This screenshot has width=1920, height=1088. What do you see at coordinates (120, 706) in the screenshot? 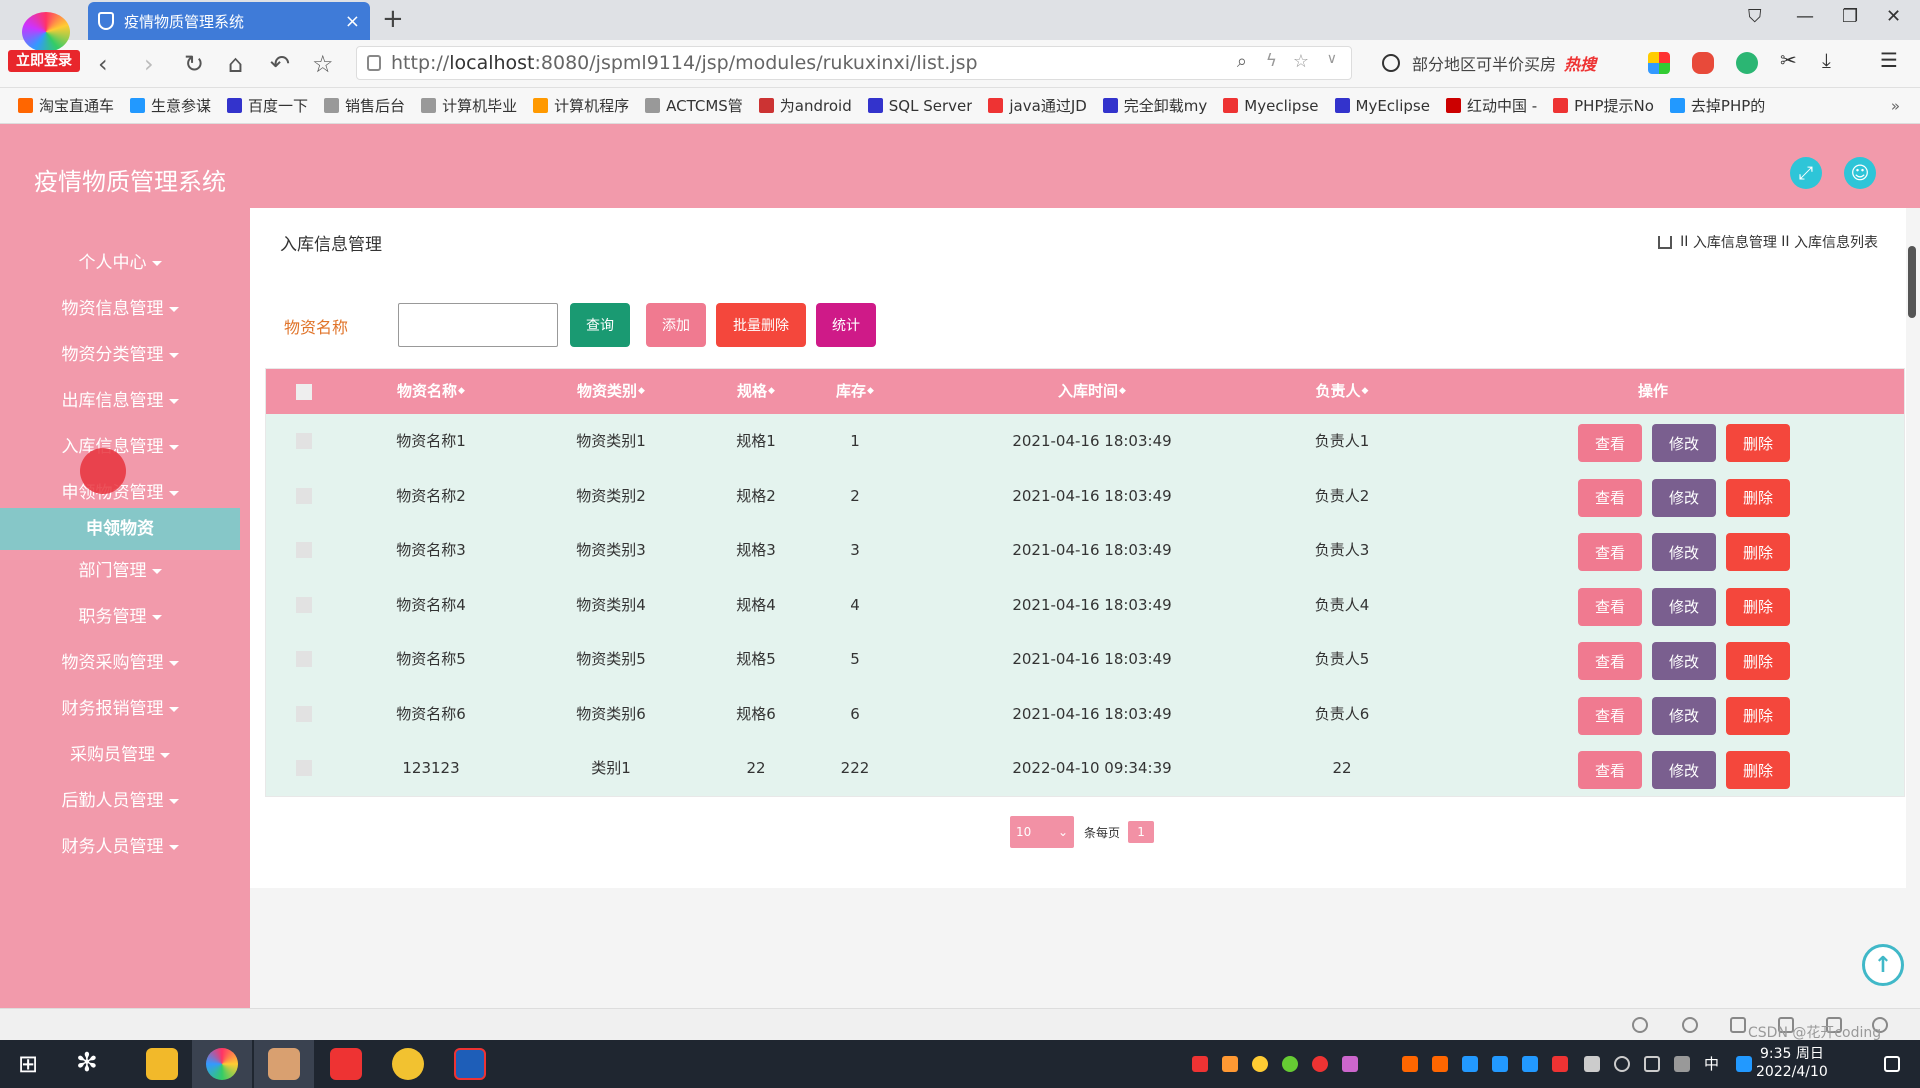
I see `sidebar-item: 财务报销管理` at bounding box center [120, 706].